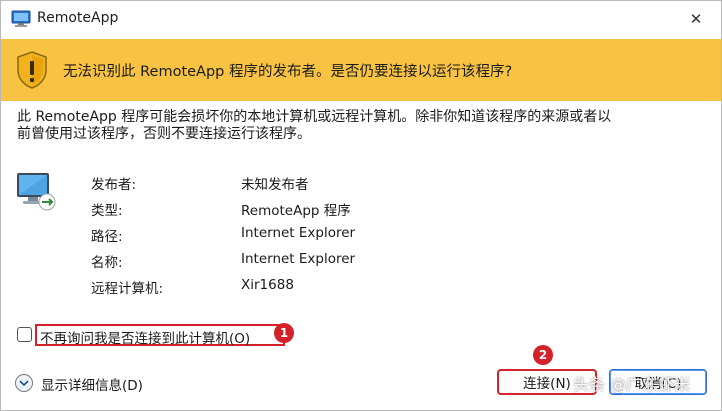 Image resolution: width=722 pixels, height=411 pixels. Describe the element at coordinates (21, 19) in the screenshot. I see `remoteapp-icon` at that location.